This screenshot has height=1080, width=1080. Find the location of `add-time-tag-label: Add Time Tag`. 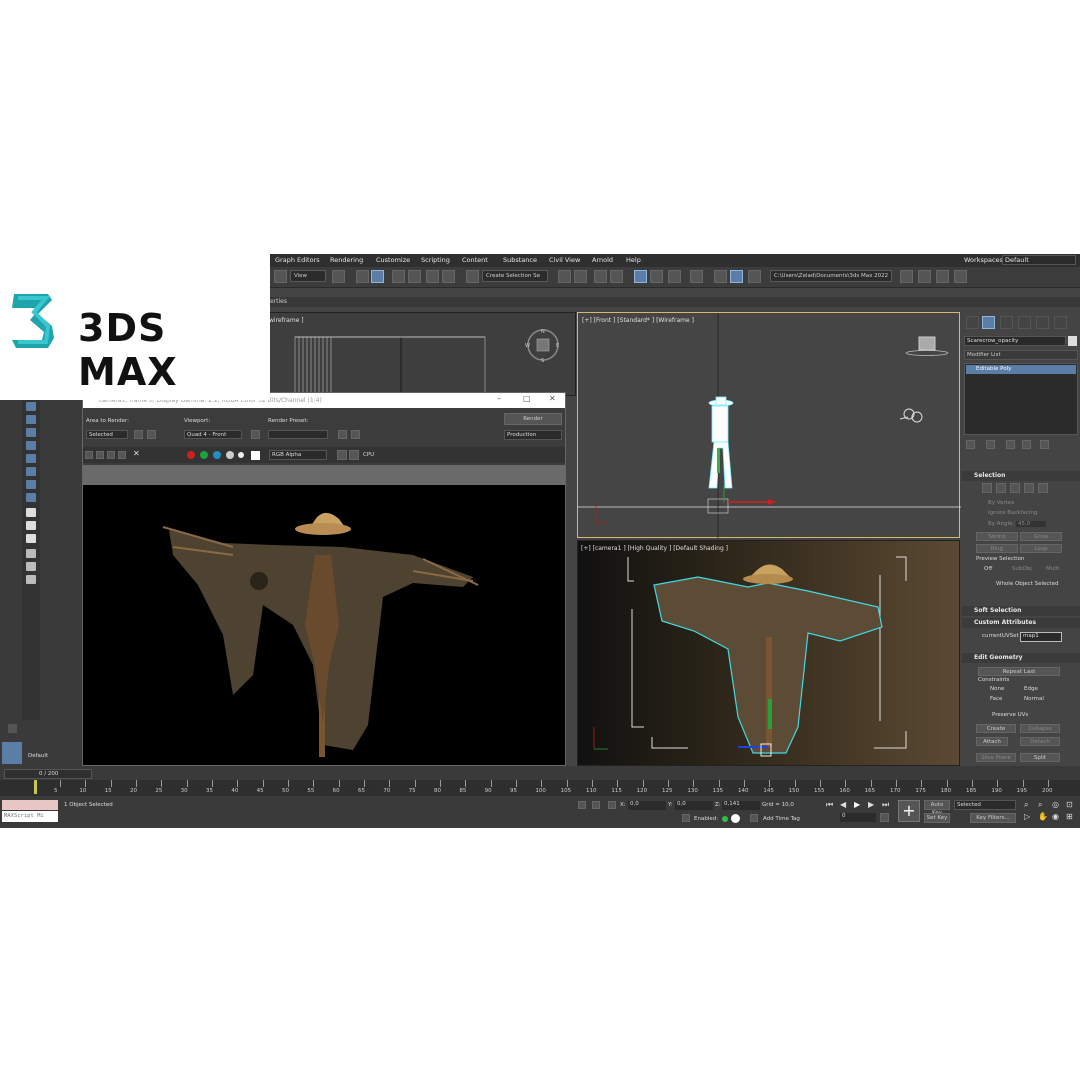

add-time-tag-label: Add Time Tag is located at coordinates (781, 819).